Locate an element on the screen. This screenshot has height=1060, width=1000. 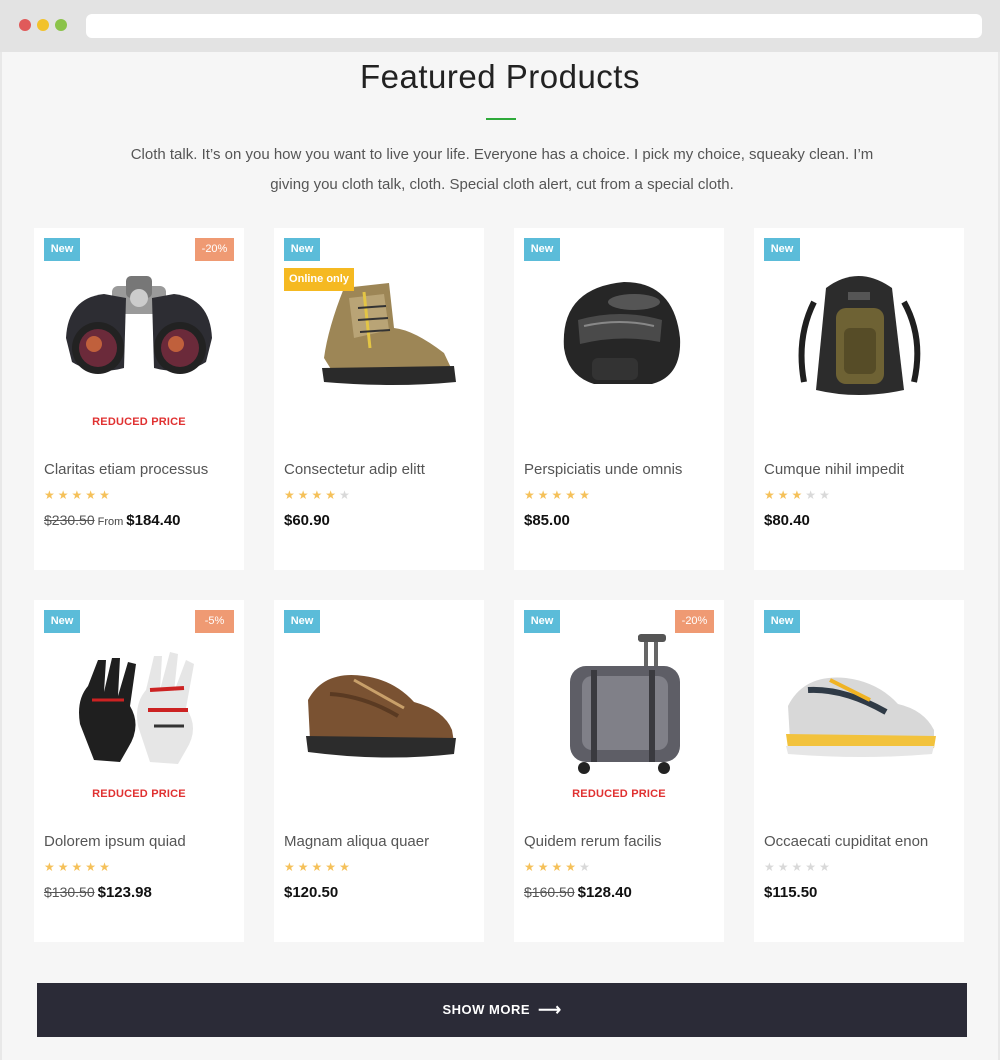
current-price: $120.50 is located at coordinates (311, 892).